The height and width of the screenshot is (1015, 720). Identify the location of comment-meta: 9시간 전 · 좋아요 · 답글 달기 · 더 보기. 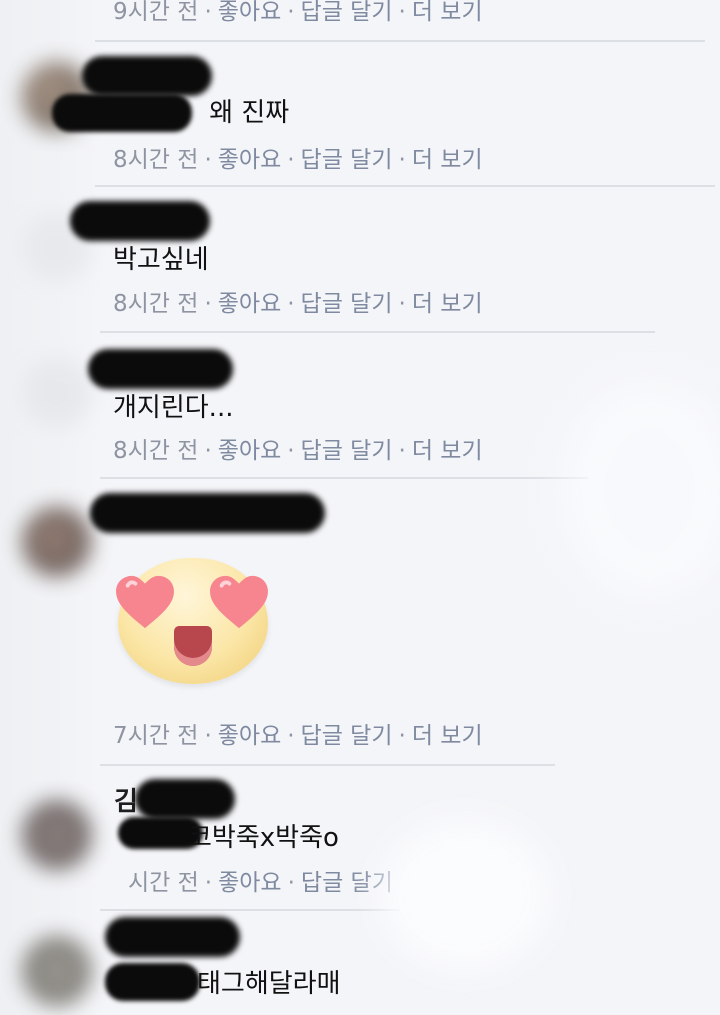
(298, 12).